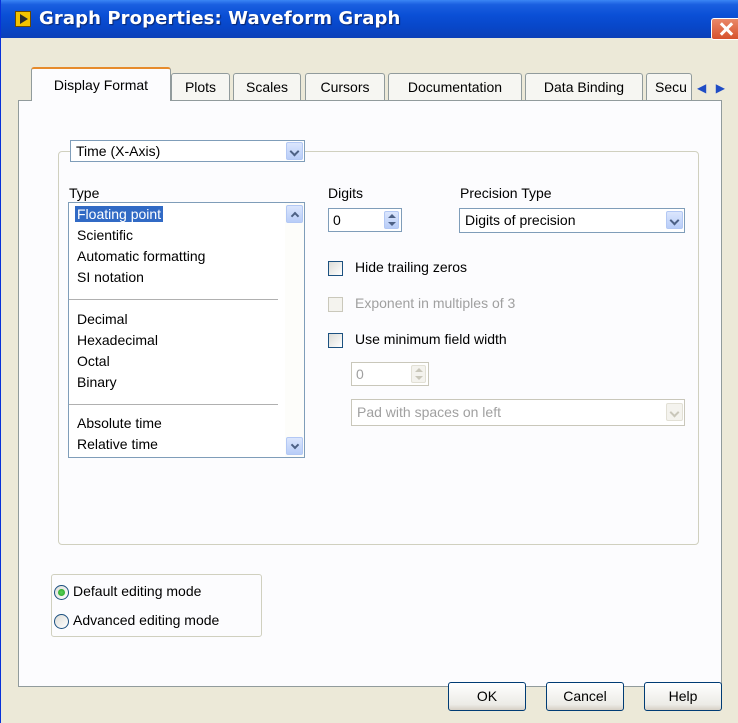 Image resolution: width=738 pixels, height=723 pixels. Describe the element at coordinates (335, 340) in the screenshot. I see `use-min-field-width-checkbox` at that location.